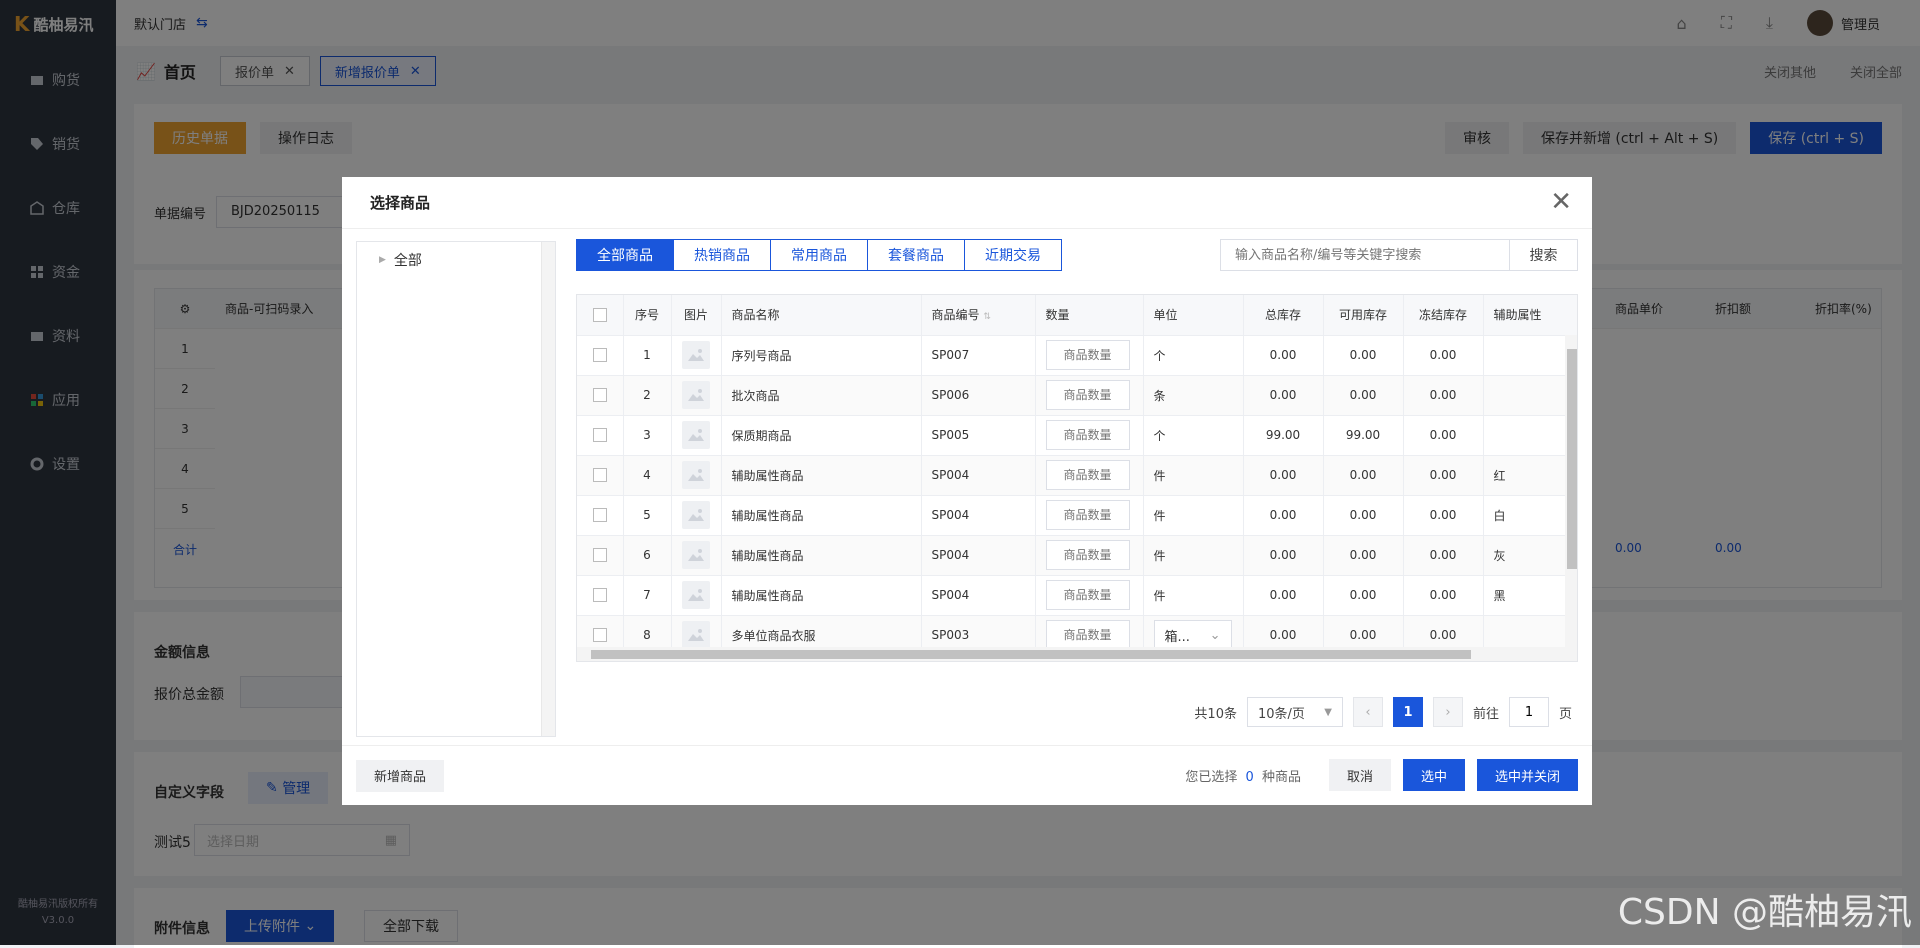 This screenshot has height=948, width=1920. What do you see at coordinates (1530, 515) in the screenshot?
I see `aux-attr: 白` at bounding box center [1530, 515].